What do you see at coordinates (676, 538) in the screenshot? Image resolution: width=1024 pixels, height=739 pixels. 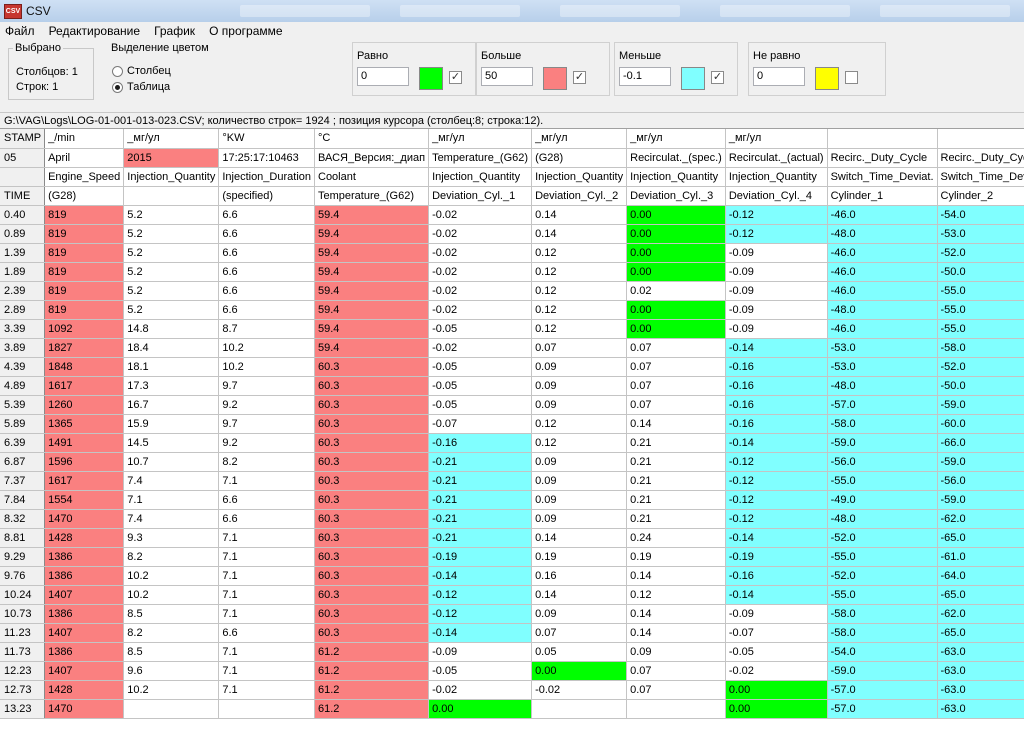 I see `table-cell: 0.24` at bounding box center [676, 538].